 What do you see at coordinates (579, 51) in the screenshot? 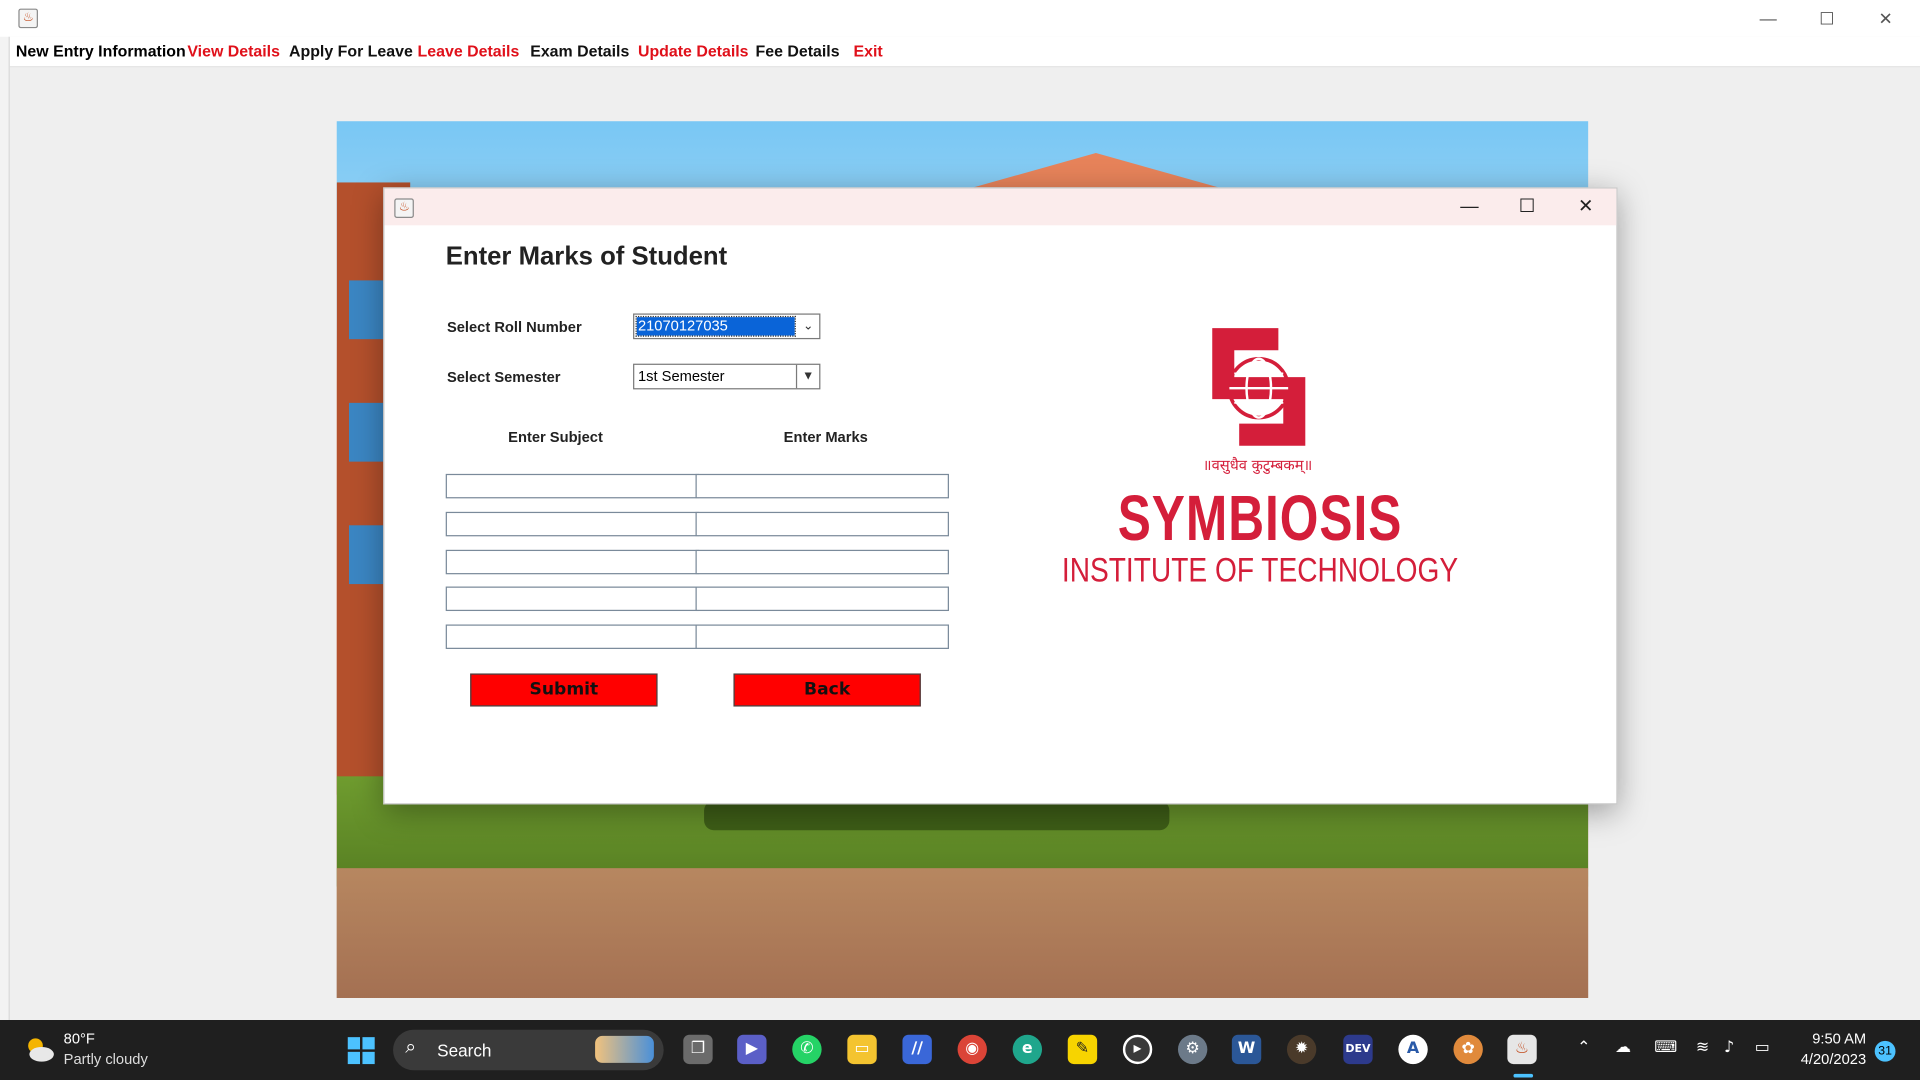
I see `menu-exam-details: Exam Details` at bounding box center [579, 51].